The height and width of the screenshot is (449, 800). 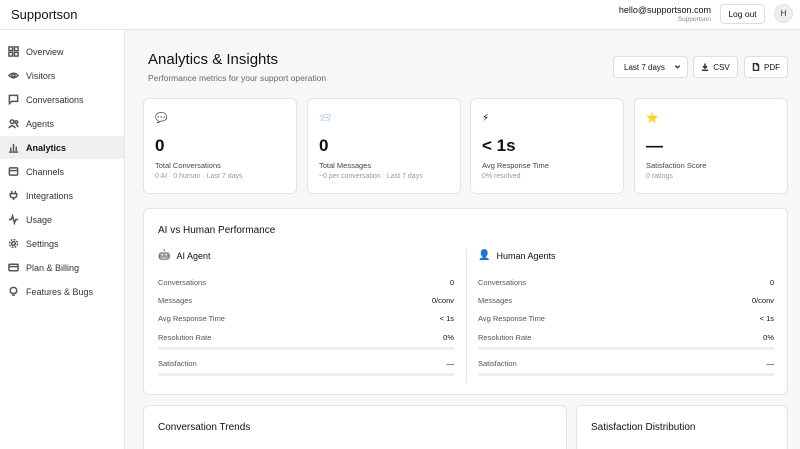 What do you see at coordinates (484, 255) in the screenshot?
I see `person-icon: 👤` at bounding box center [484, 255].